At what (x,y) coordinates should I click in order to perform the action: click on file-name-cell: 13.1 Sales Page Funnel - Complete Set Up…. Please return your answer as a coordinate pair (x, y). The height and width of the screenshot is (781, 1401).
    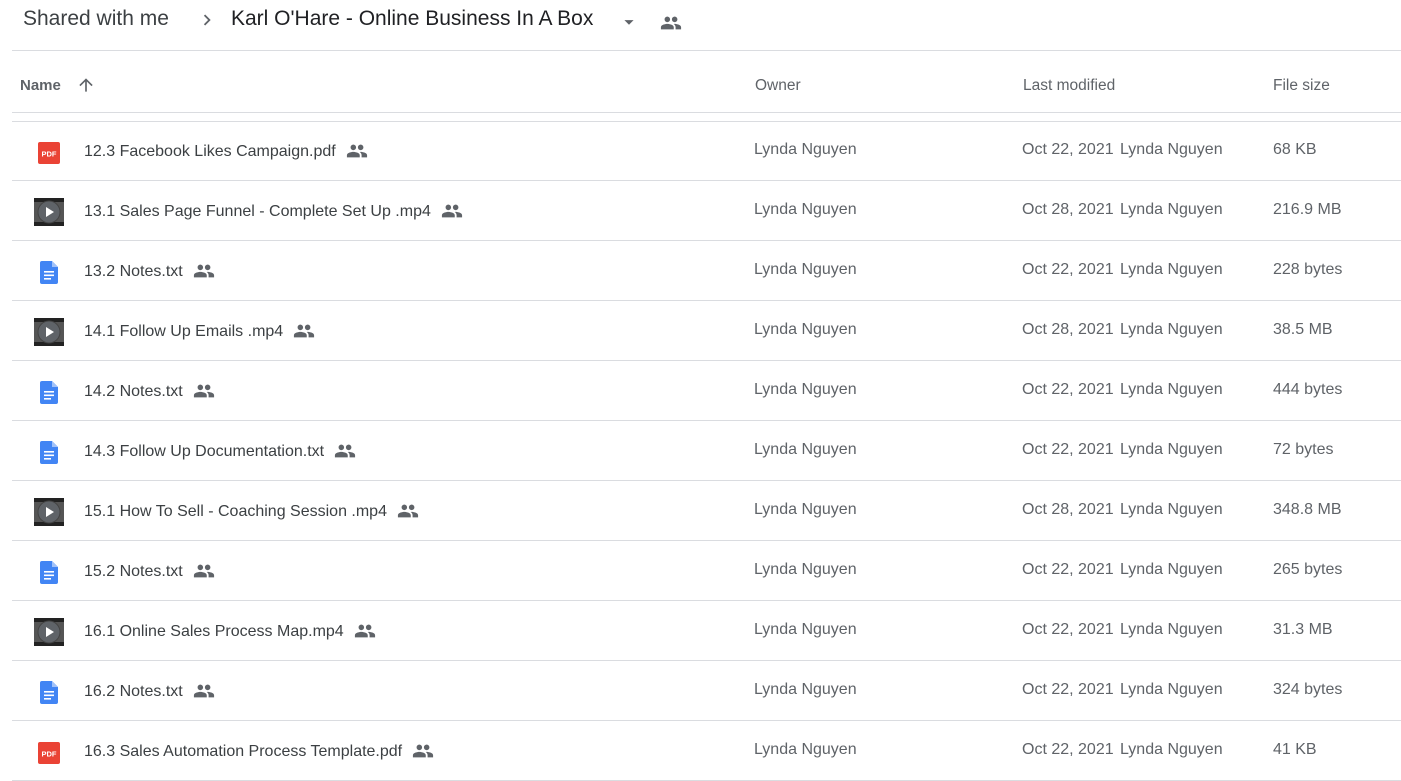
    Looking at the image, I should click on (273, 212).